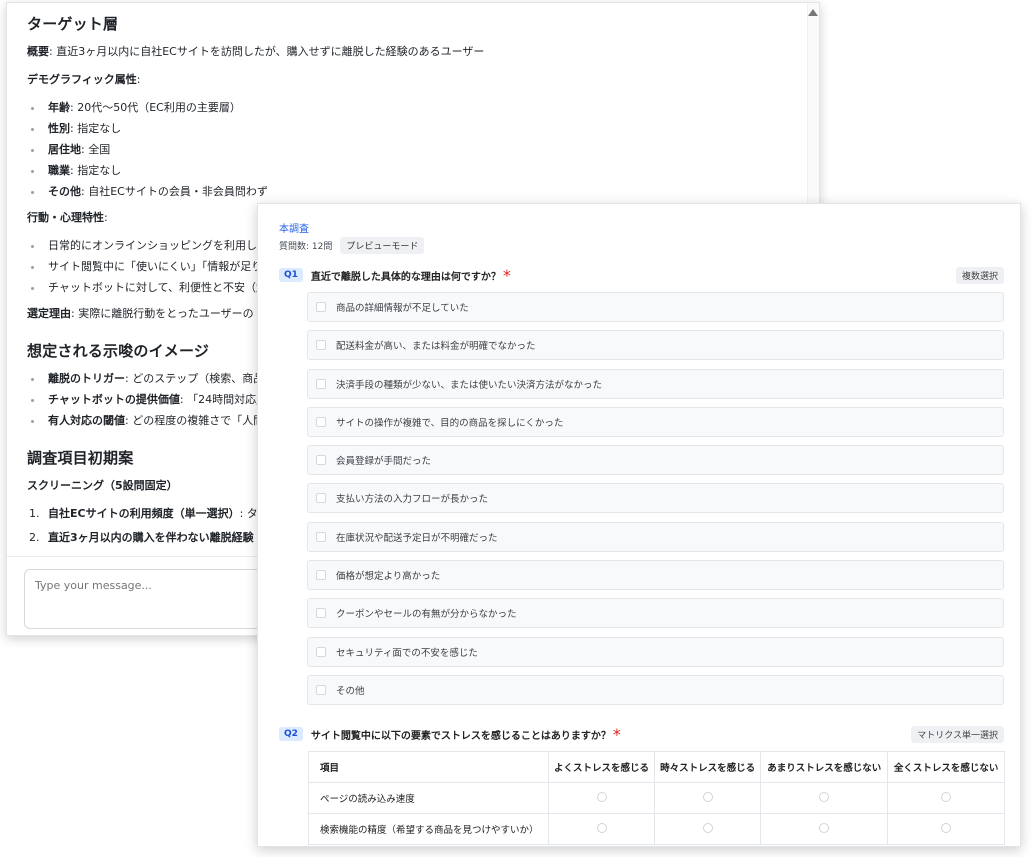 This screenshot has height=857, width=1032. Describe the element at coordinates (114, 399) in the screenshot. I see `item-label: チャットボットの提供価値` at that location.